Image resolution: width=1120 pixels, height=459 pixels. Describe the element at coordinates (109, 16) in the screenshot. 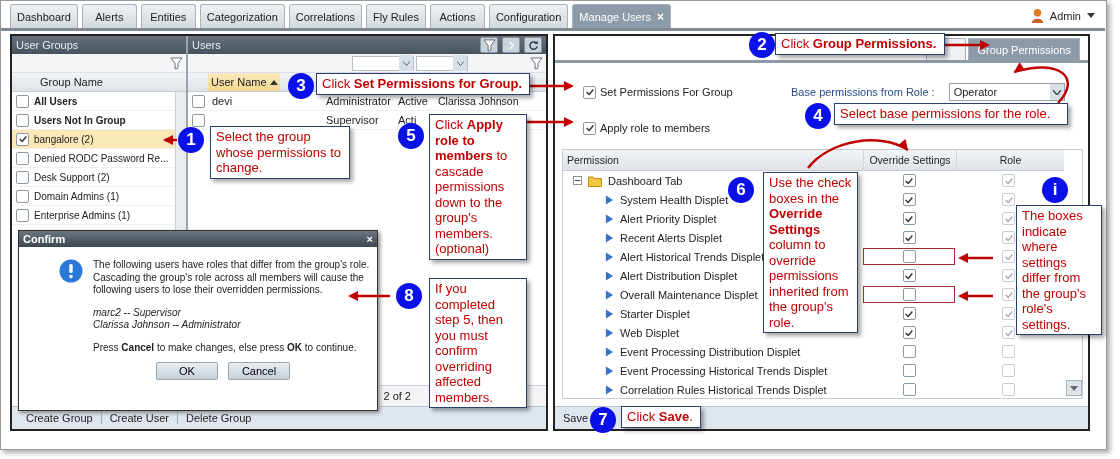

I see `tab: Alerts` at that location.